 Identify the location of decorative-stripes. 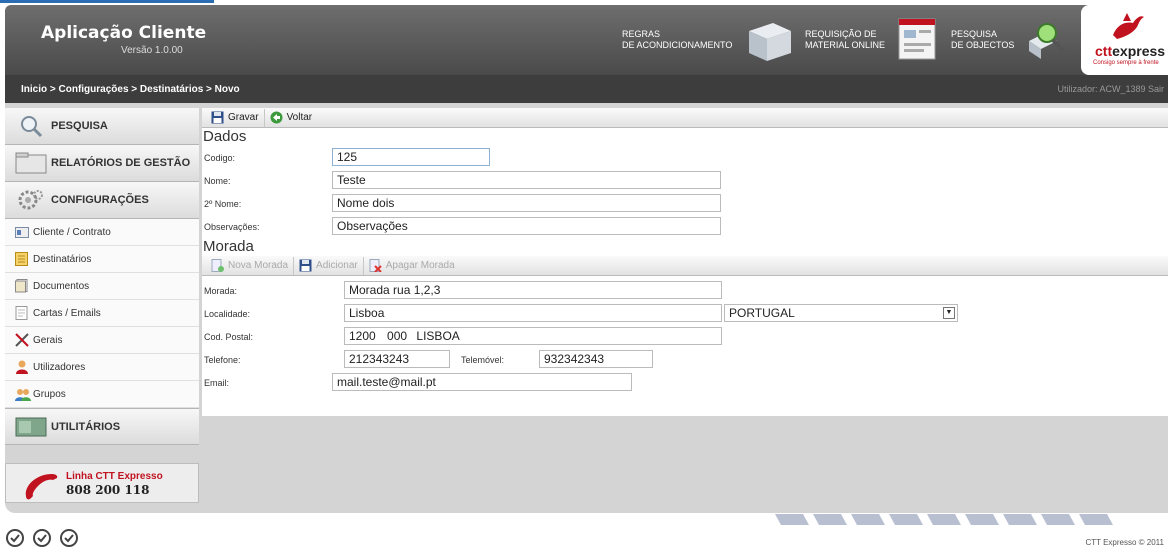
(944, 519).